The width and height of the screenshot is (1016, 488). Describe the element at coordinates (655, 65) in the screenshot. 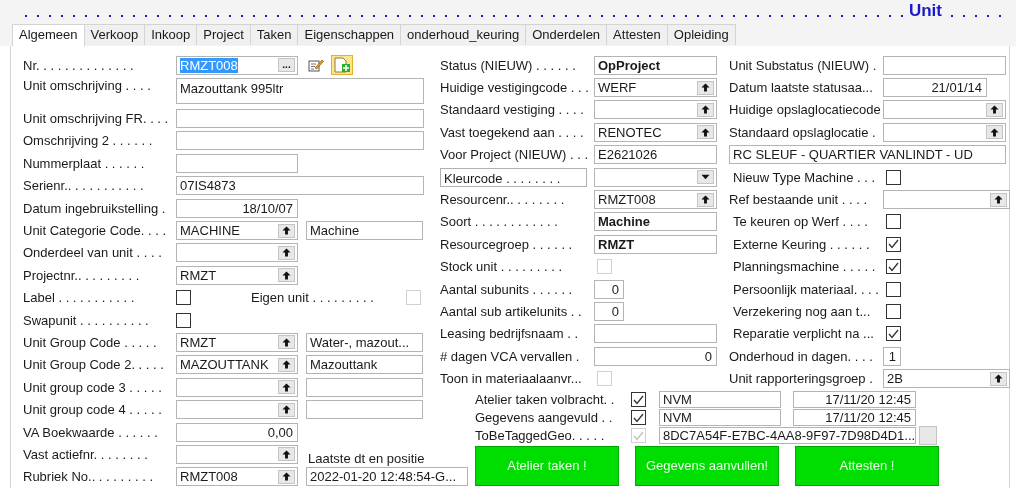

I see `text-field: OpProject` at that location.